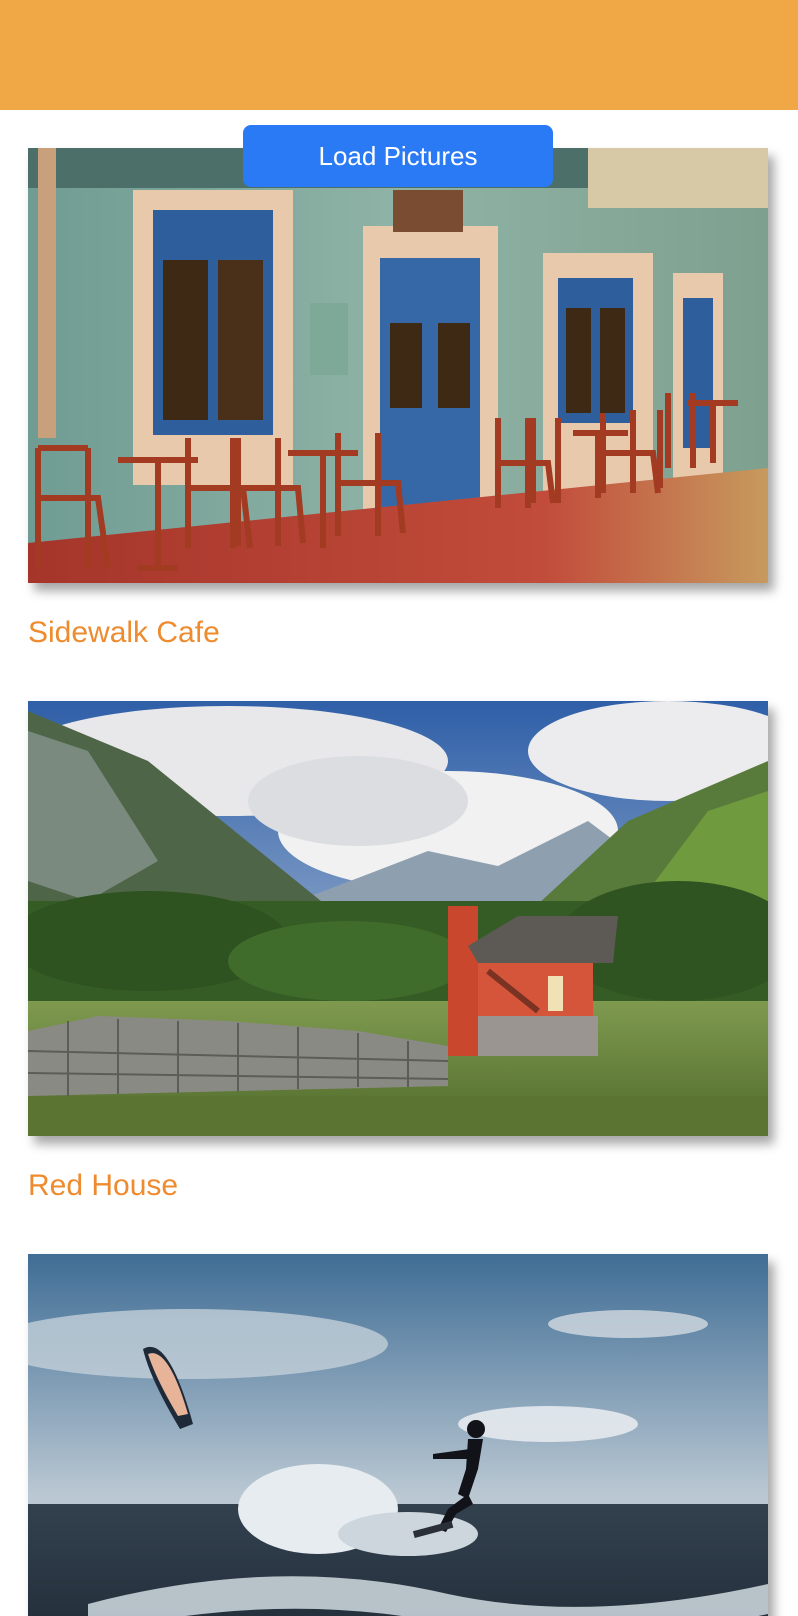  Describe the element at coordinates (398, 156) in the screenshot. I see `load-pictures-button: Load Pictures` at that location.